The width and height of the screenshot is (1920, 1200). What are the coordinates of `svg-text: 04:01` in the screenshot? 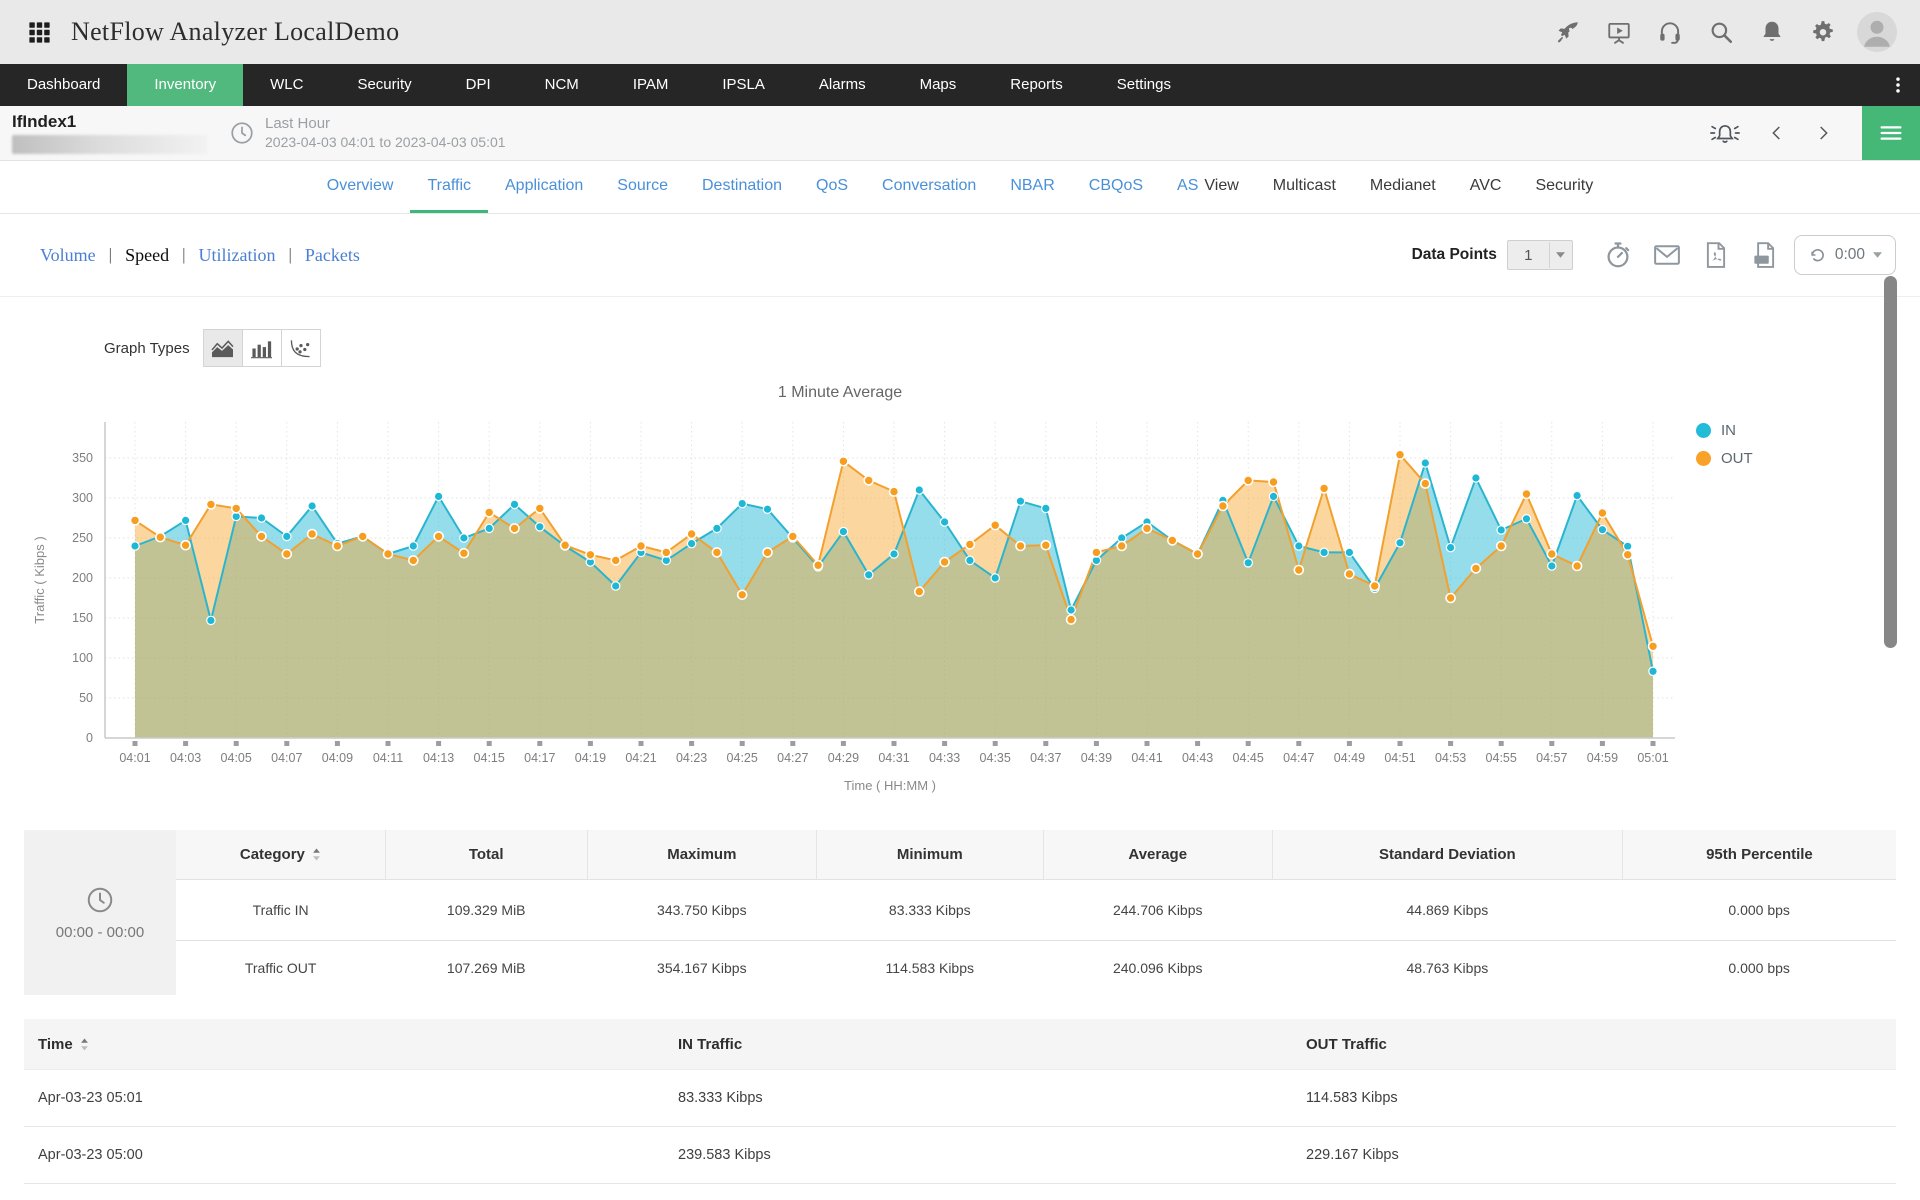 It's located at (134, 758).